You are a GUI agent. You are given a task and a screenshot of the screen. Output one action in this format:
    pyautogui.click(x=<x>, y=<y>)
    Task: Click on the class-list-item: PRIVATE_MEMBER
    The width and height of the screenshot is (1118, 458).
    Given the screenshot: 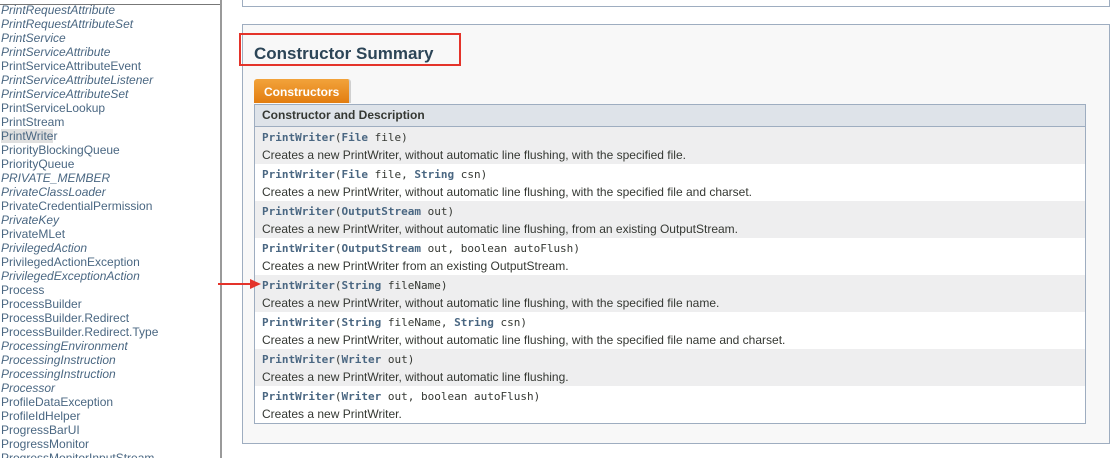 What is the action you would take?
    pyautogui.click(x=79, y=178)
    